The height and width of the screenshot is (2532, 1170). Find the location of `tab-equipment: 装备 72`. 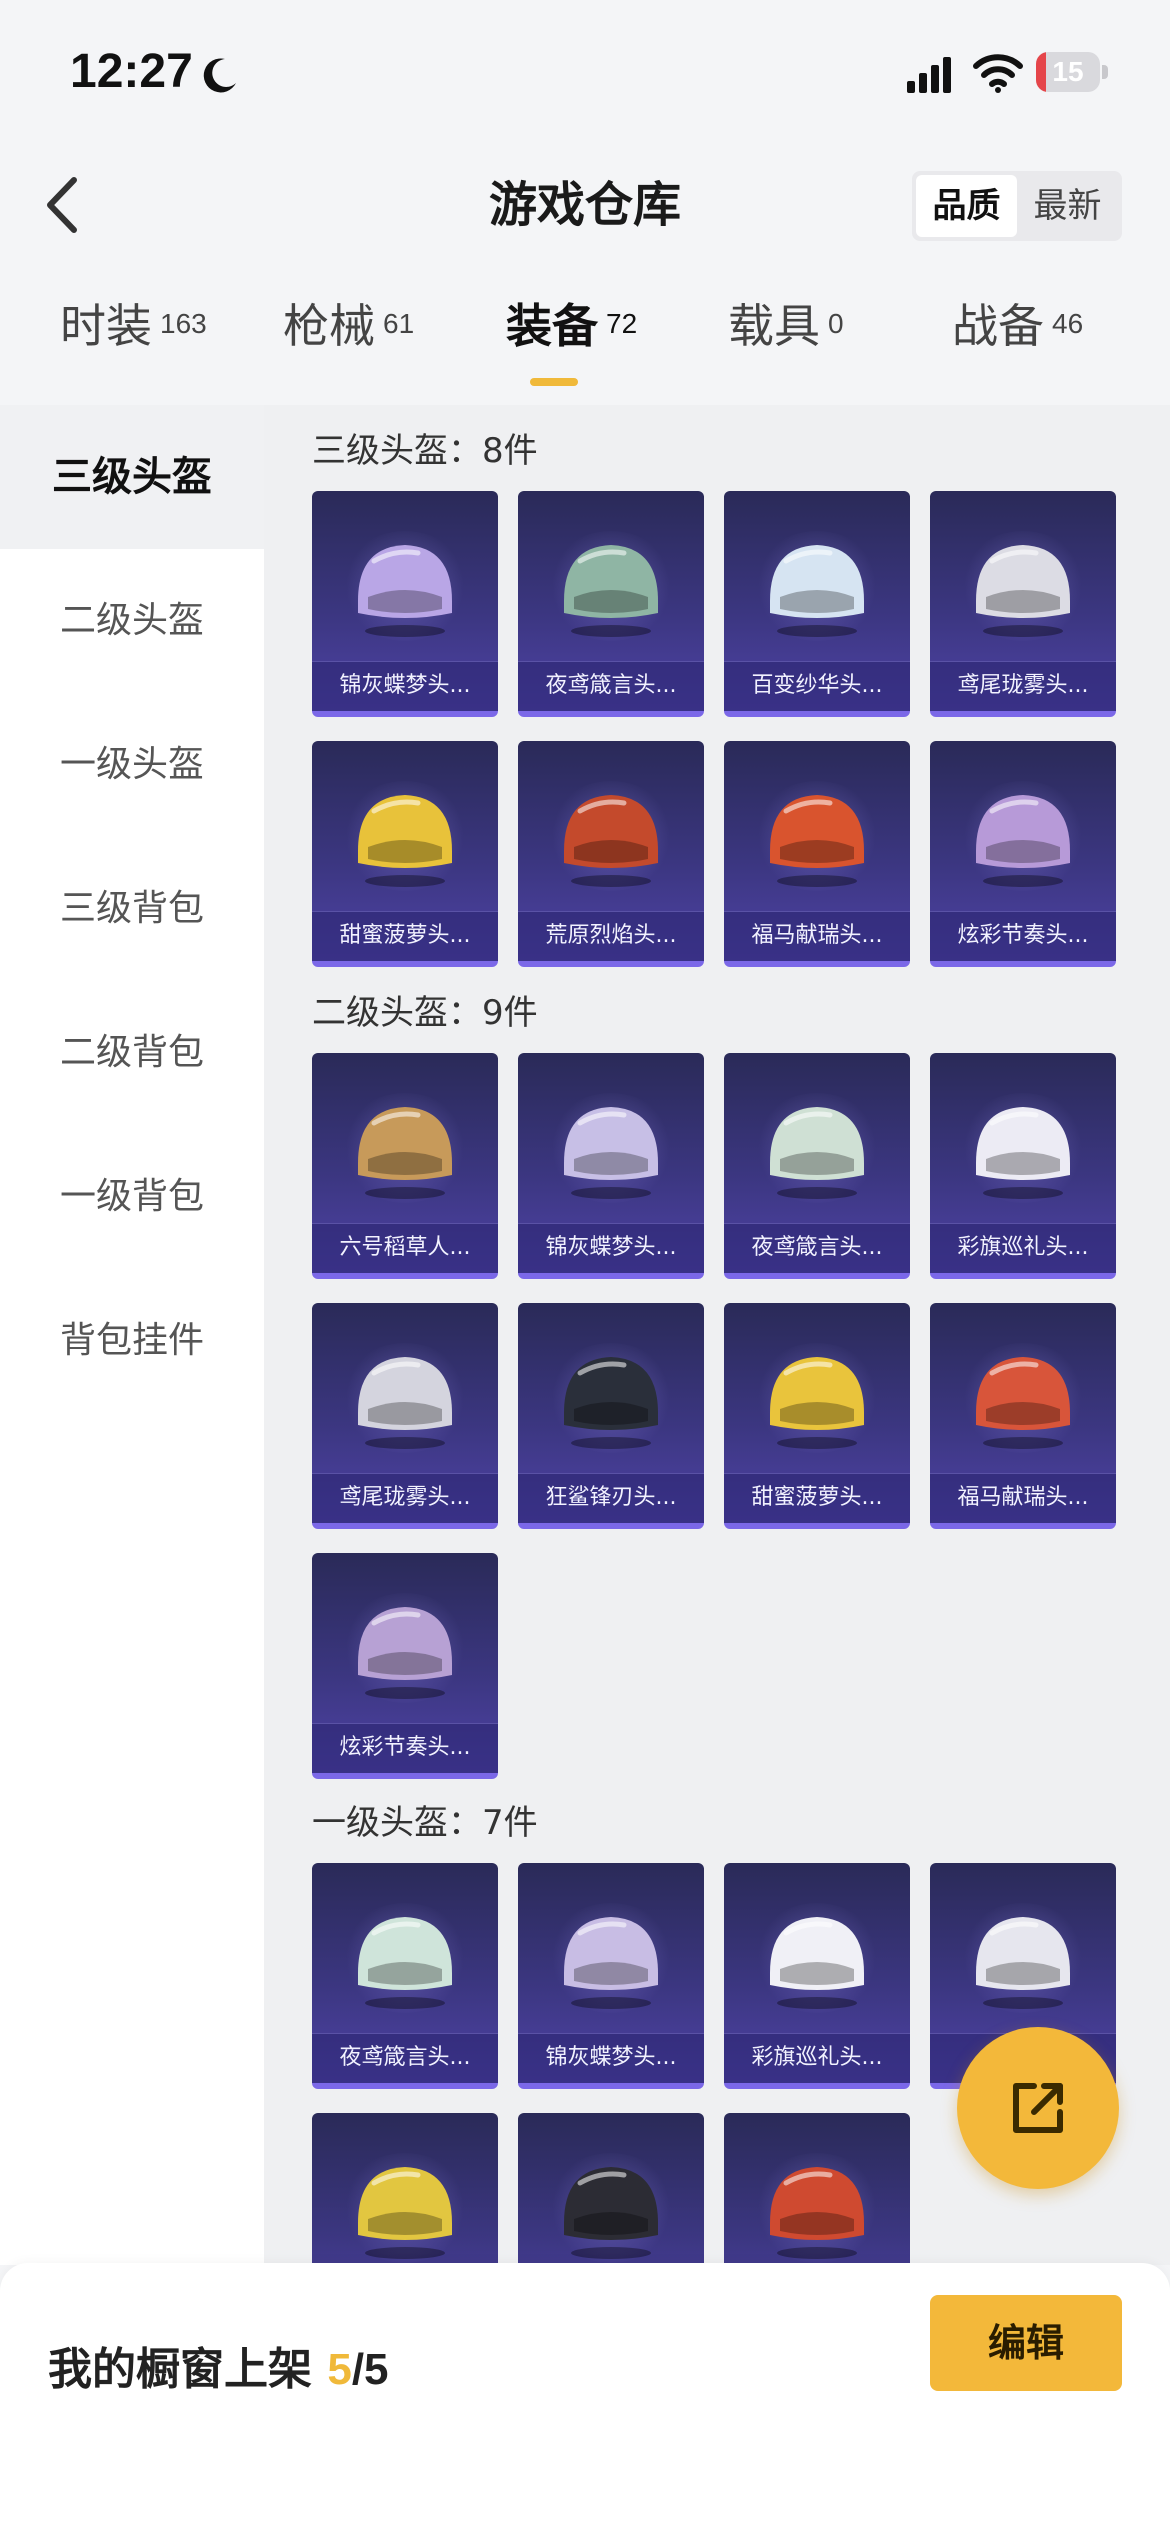

tab-equipment: 装备 72 is located at coordinates (571, 340).